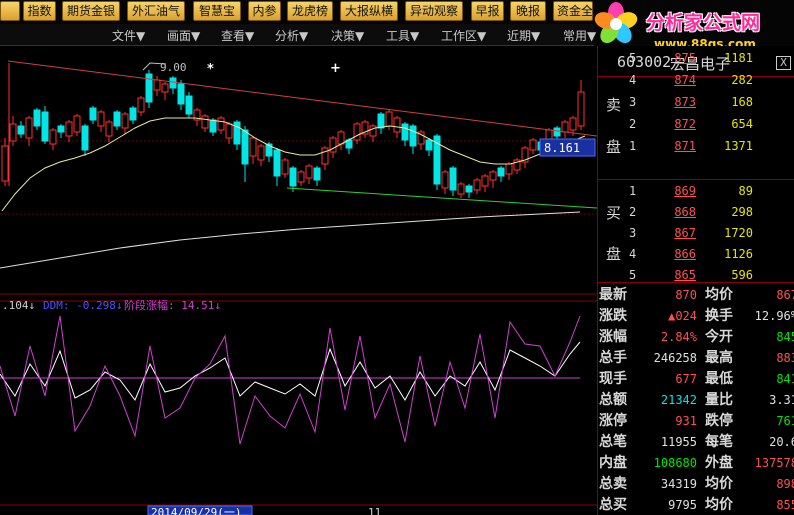 This screenshot has height=515, width=794. I want to click on ask-row: 2 872 654, so click(696, 124).